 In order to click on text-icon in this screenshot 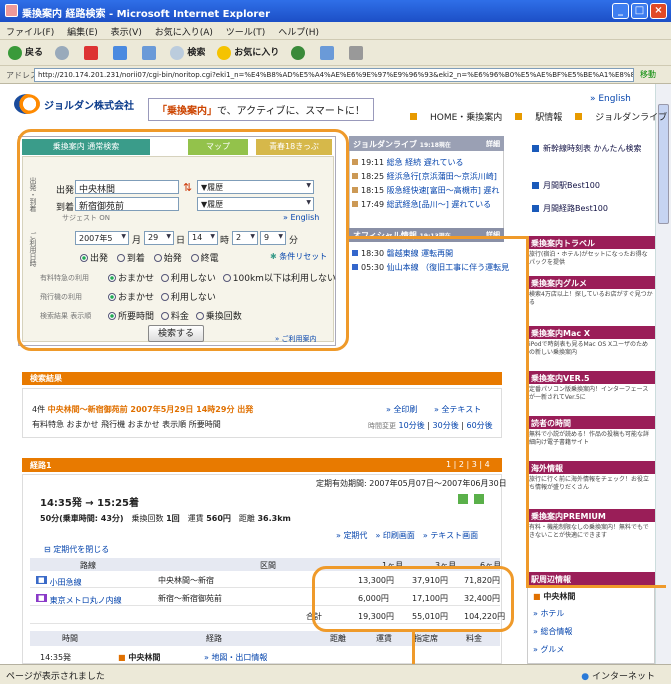, I will do `click(479, 499)`.